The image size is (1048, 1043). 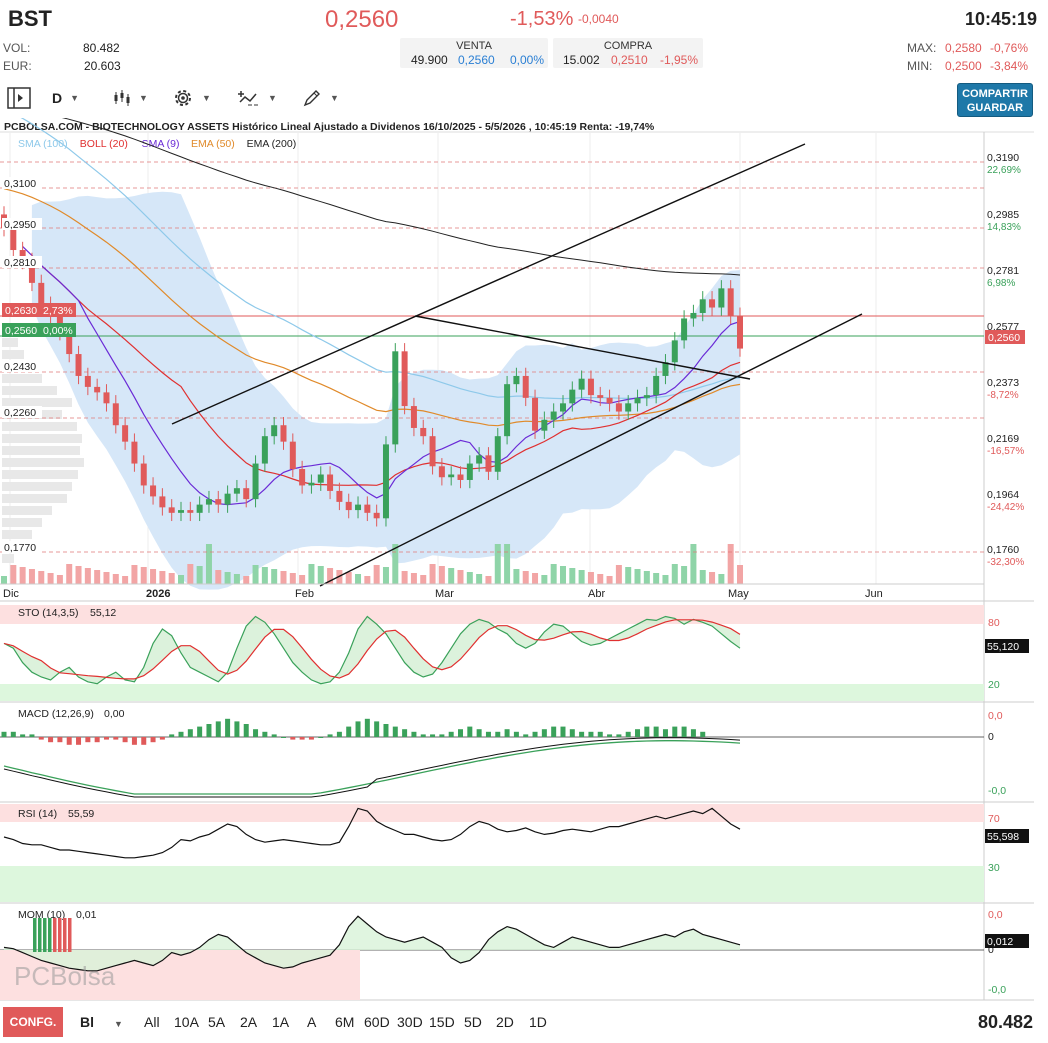 I want to click on change-absolute: -0,0040, so click(x=598, y=19).